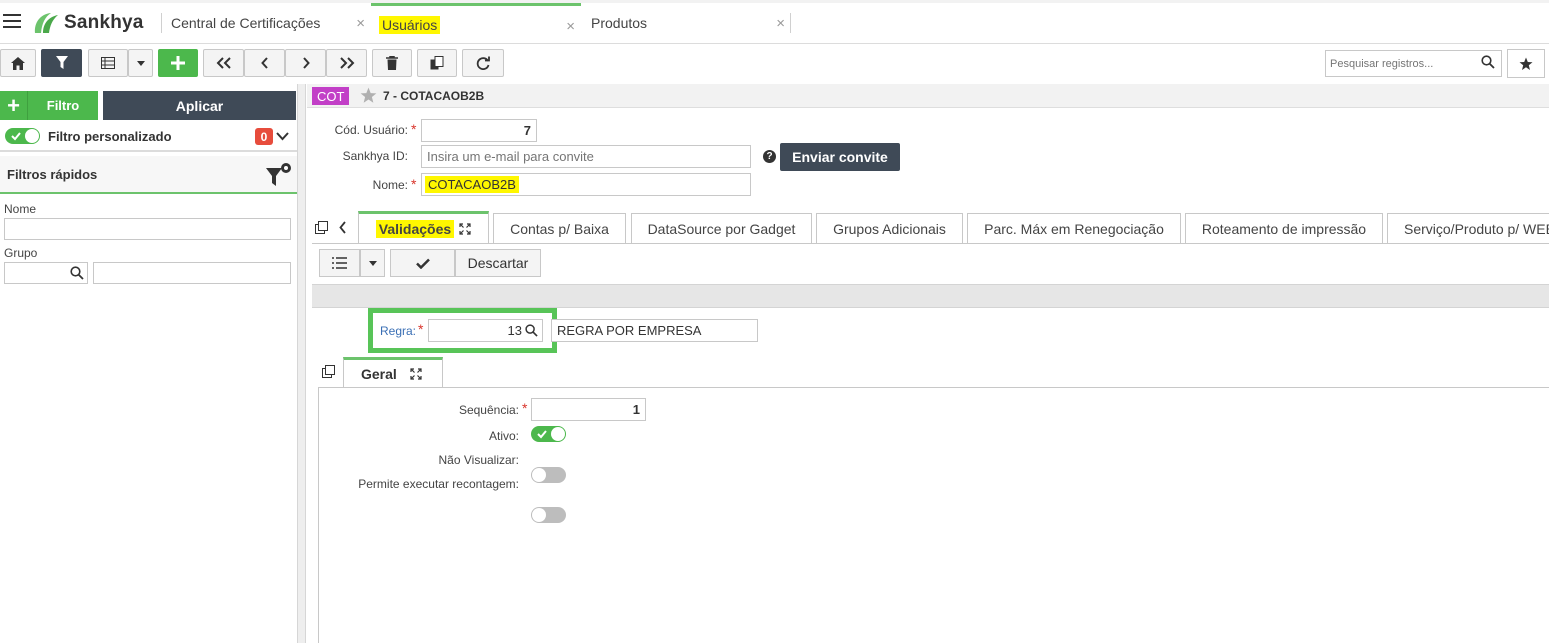 The image size is (1549, 643). Describe the element at coordinates (346, 63) in the screenshot. I see `last-record-button` at that location.